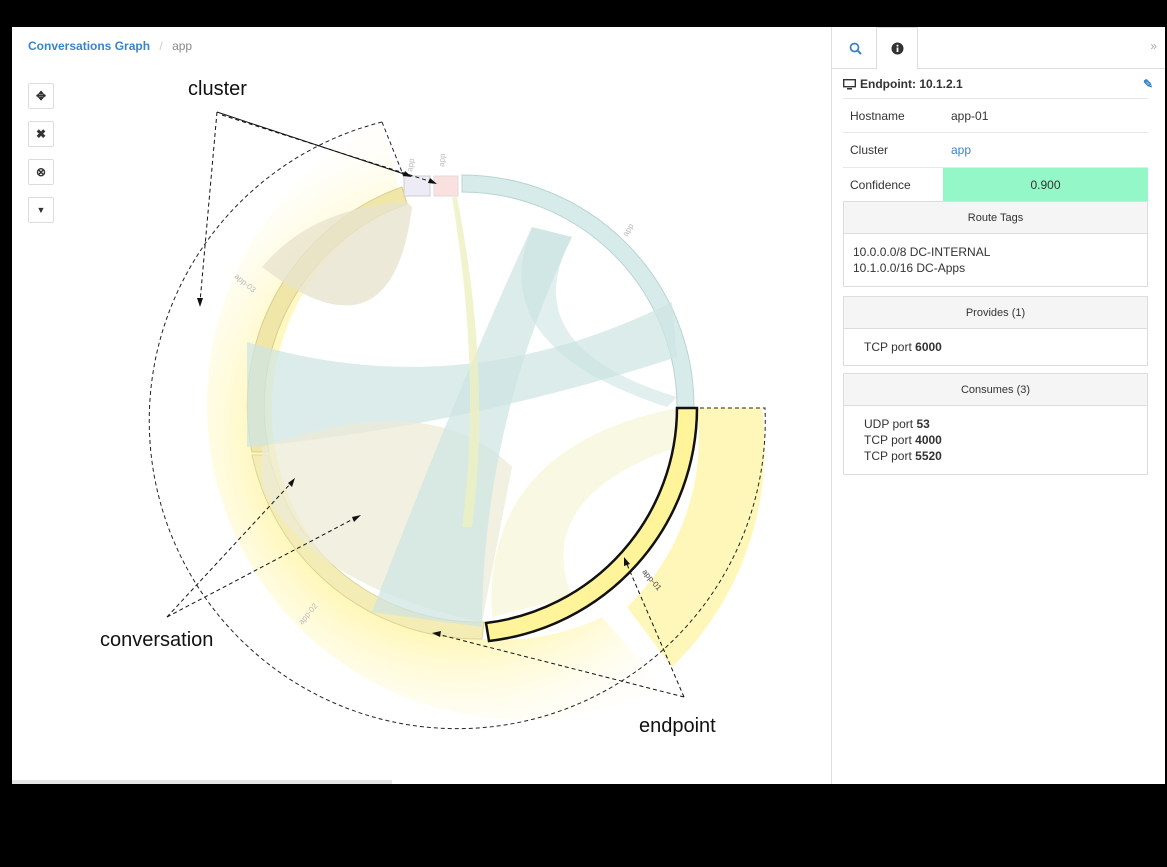  What do you see at coordinates (998, 48) in the screenshot?
I see `panel-tabs: »` at bounding box center [998, 48].